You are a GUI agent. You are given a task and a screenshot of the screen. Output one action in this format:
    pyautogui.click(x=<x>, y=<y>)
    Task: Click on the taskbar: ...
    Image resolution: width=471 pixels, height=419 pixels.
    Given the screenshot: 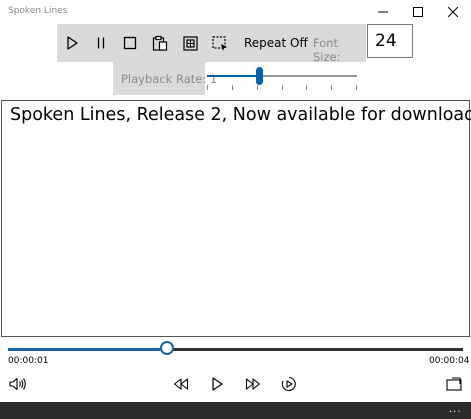 What is the action you would take?
    pyautogui.click(x=235, y=410)
    